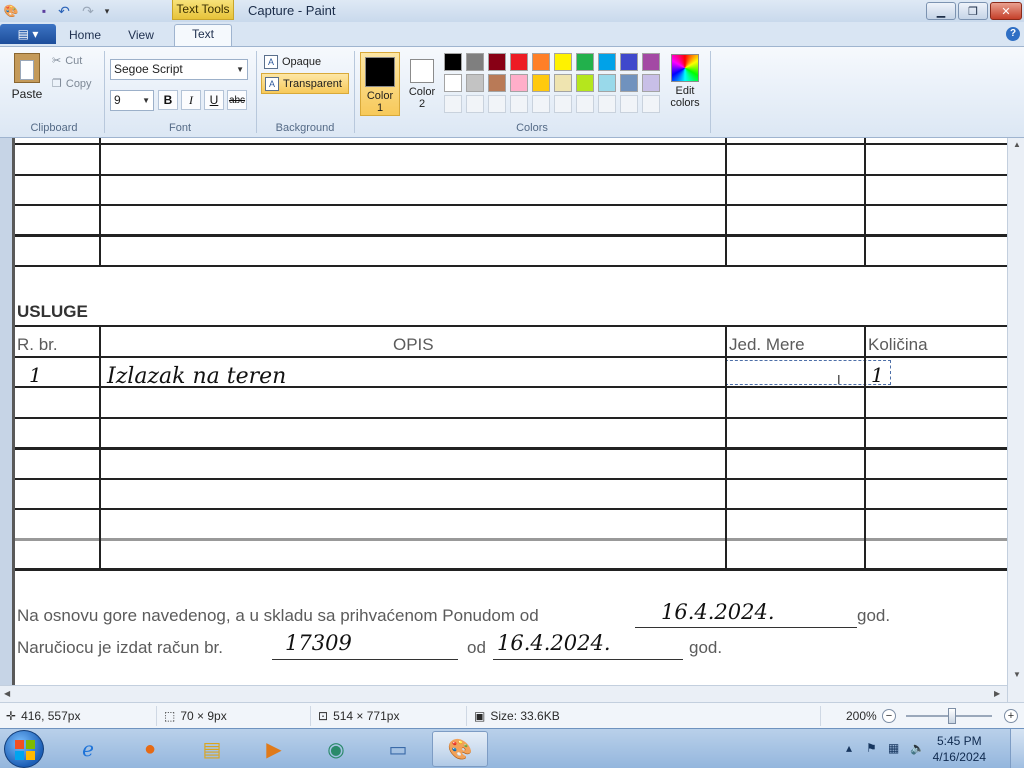  I want to click on tab-home: Home, so click(85, 36).